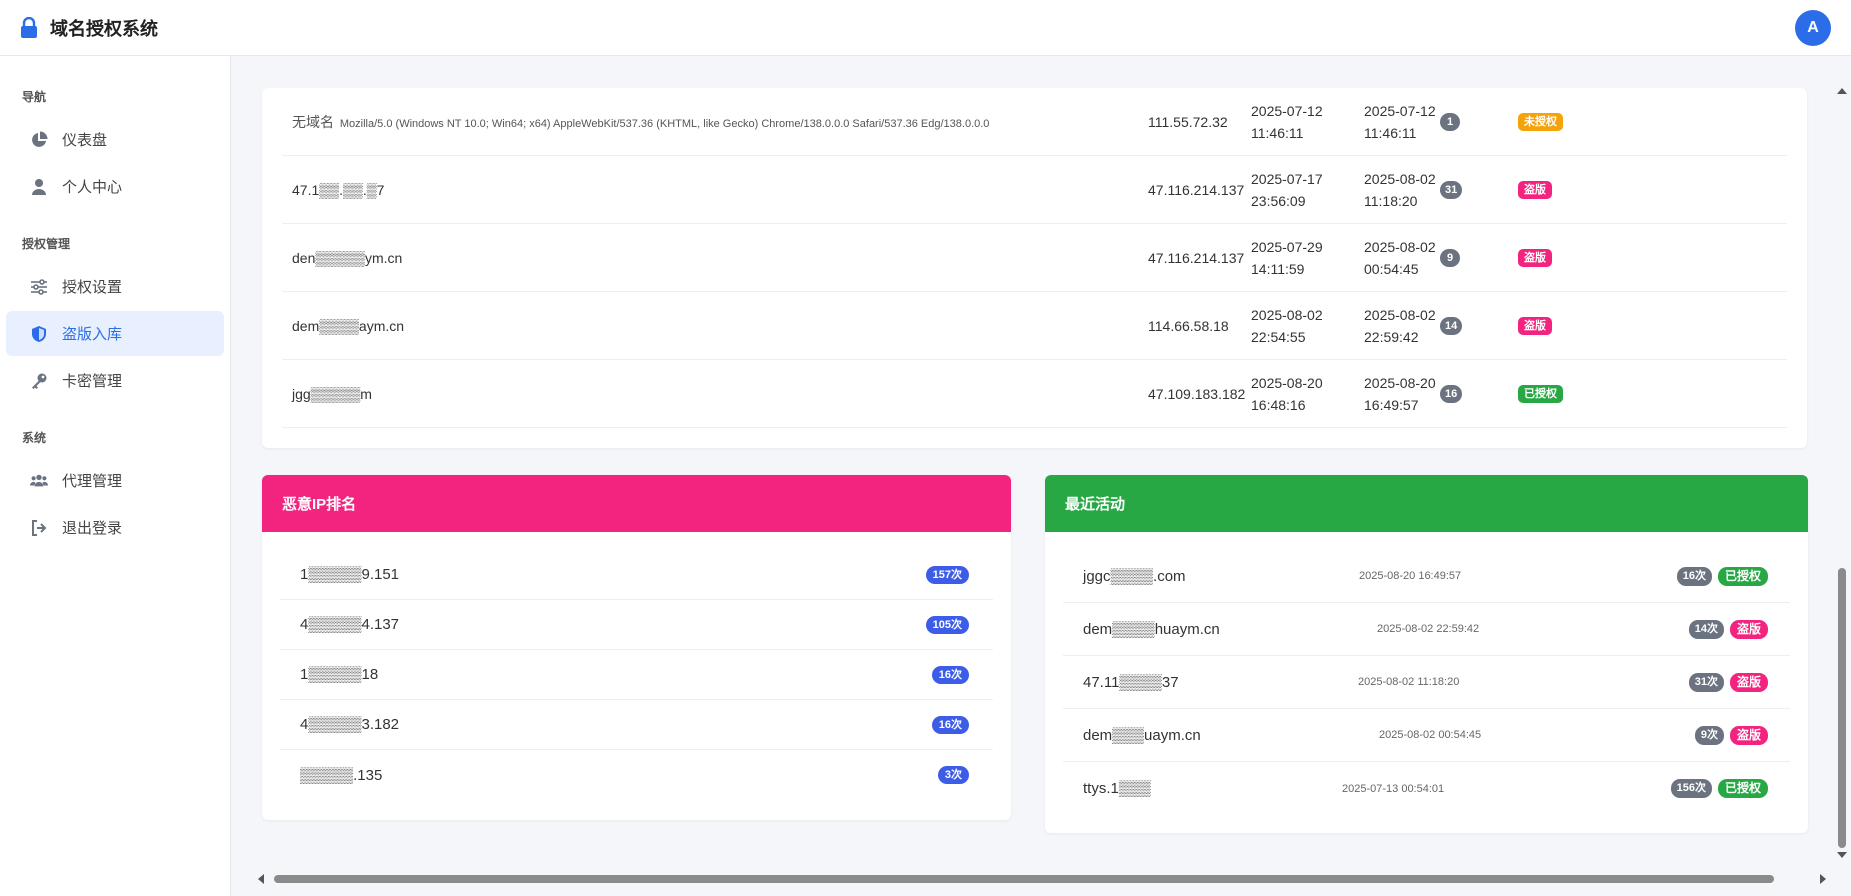  Describe the element at coordinates (92, 287) in the screenshot. I see `sidebar-item-label: 授权设置` at that location.